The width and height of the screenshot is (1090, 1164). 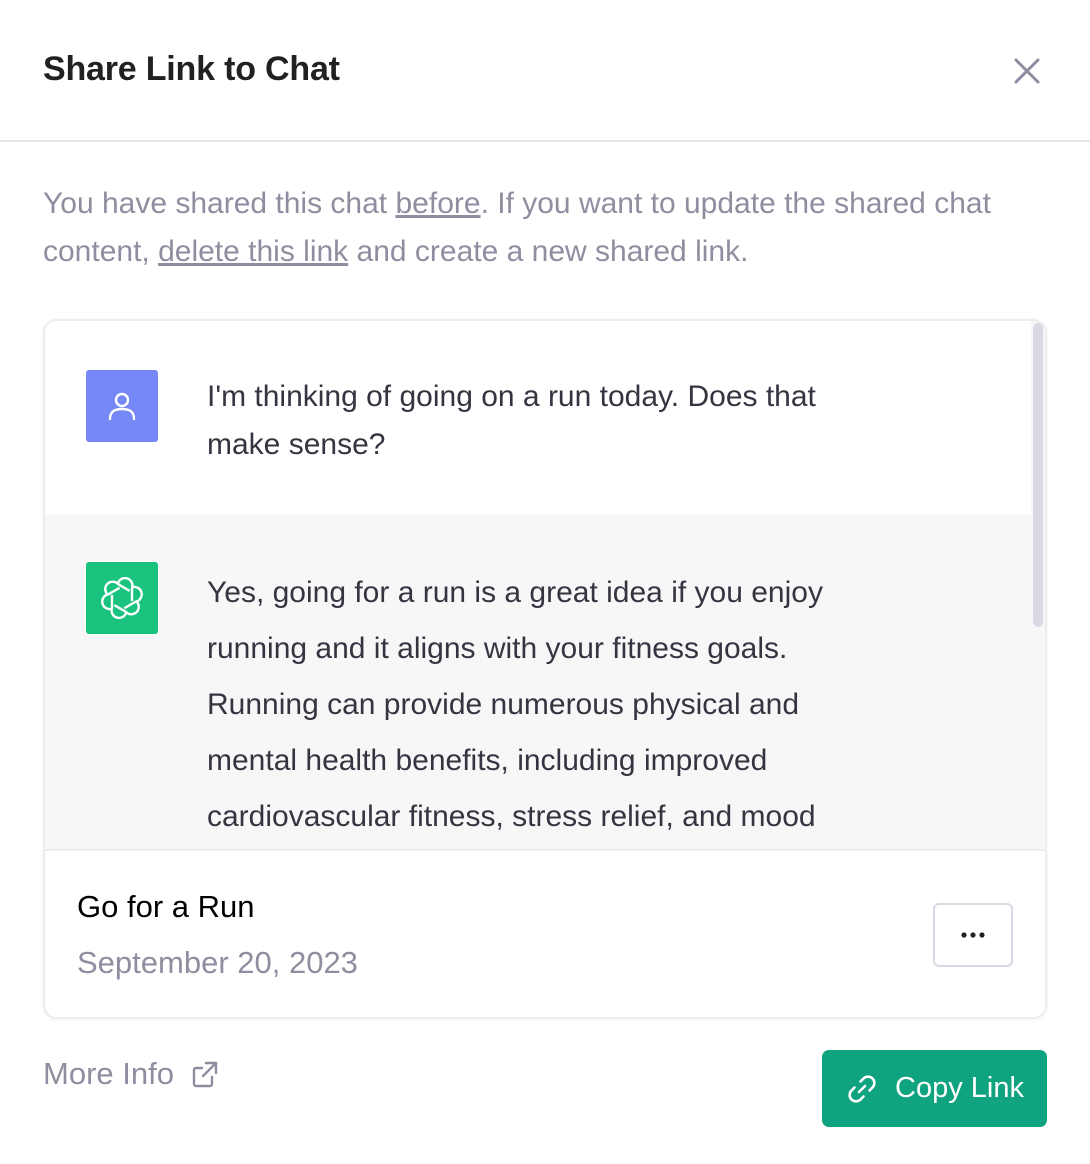 I want to click on card-footer: Go for a Run September 20, 2023, so click(x=545, y=933).